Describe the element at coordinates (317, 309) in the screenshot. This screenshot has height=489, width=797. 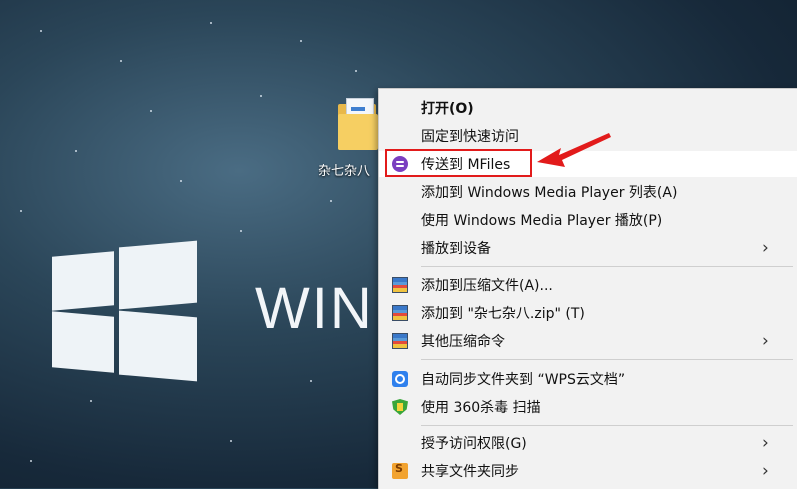
I see `windows-wordmark: WINDOWS` at that location.